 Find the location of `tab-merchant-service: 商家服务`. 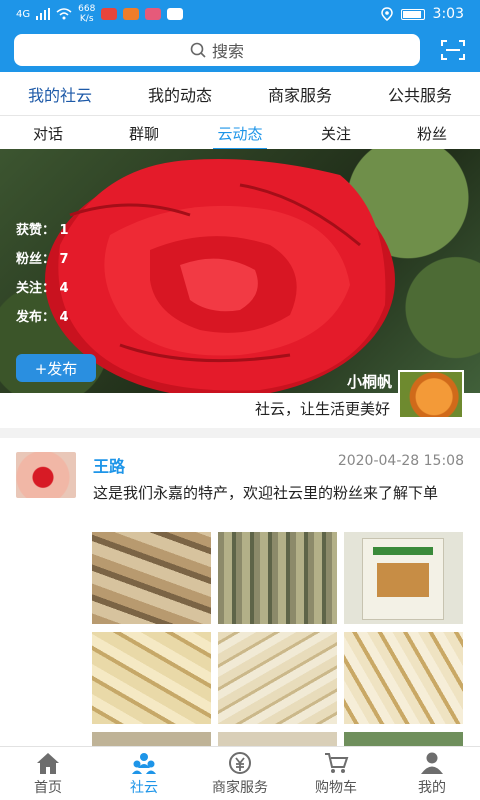

tab-merchant-service: 商家服务 is located at coordinates (300, 94).